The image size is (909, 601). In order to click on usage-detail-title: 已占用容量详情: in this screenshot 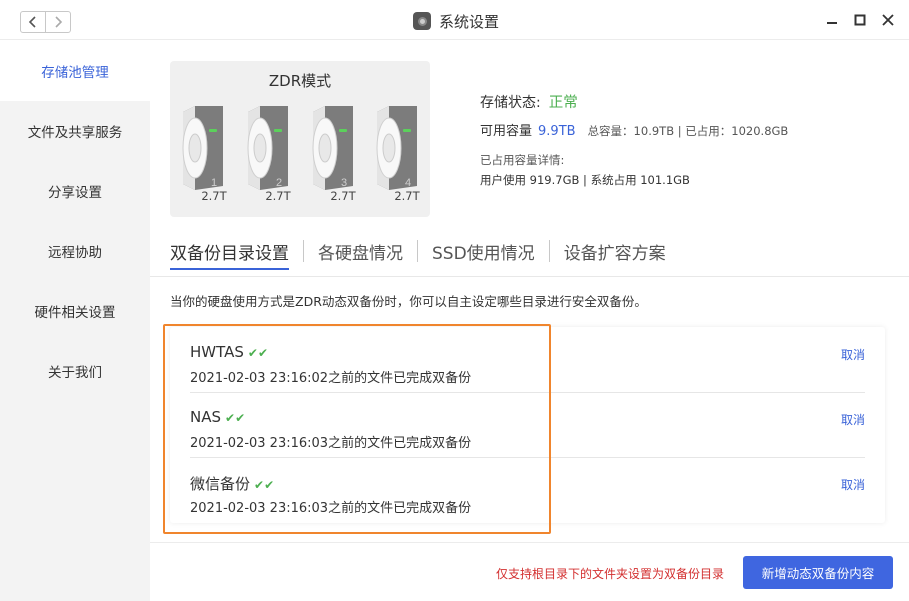, I will do `click(522, 160)`.